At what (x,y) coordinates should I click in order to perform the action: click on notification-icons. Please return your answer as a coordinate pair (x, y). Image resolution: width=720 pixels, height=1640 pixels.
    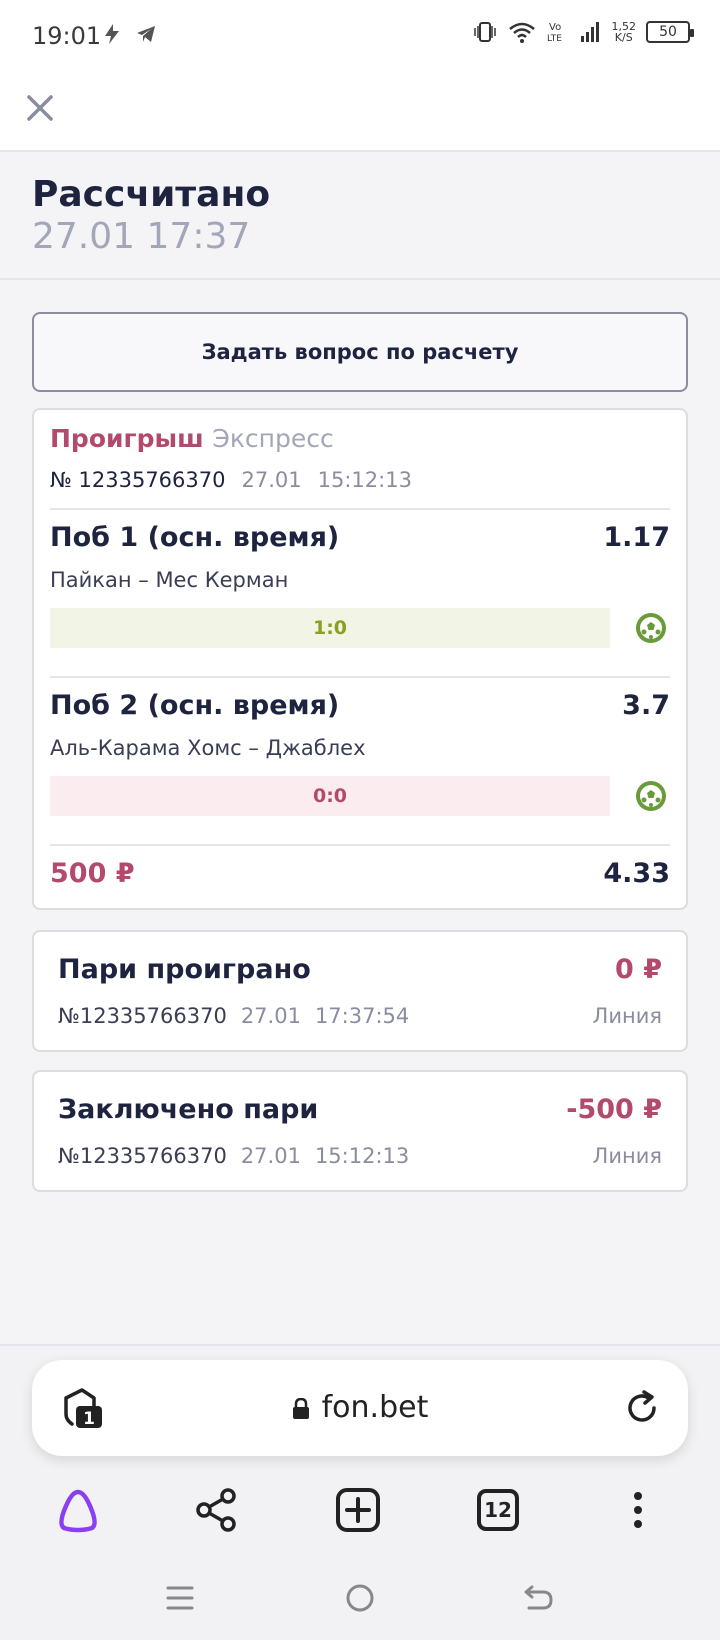
    Looking at the image, I should click on (129, 34).